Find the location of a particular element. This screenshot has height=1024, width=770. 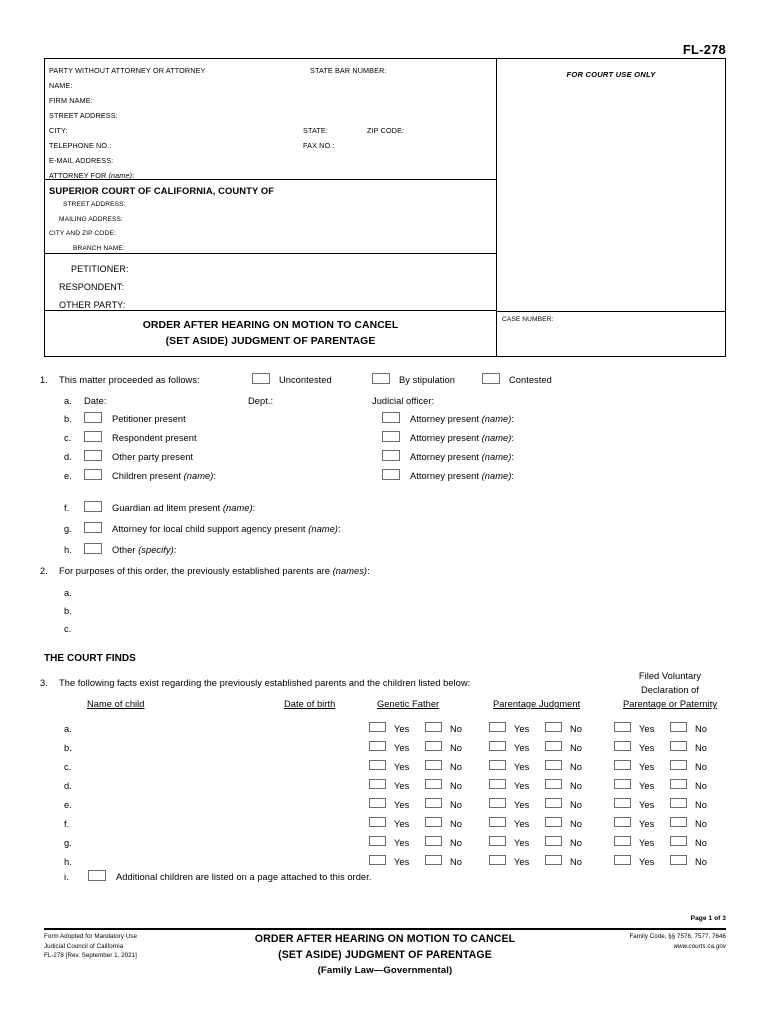

checkbox-guardian-ad-litem-present is located at coordinates (93, 506).